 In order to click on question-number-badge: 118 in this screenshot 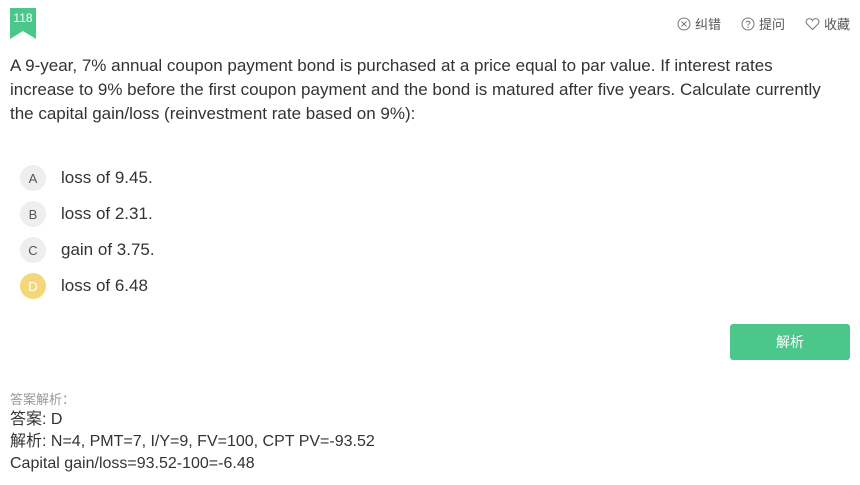, I will do `click(23, 23)`.